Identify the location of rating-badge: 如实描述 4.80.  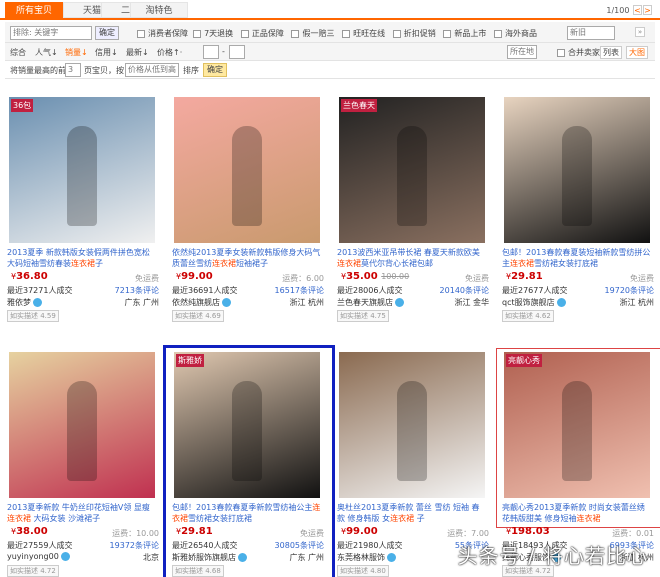
(363, 571).